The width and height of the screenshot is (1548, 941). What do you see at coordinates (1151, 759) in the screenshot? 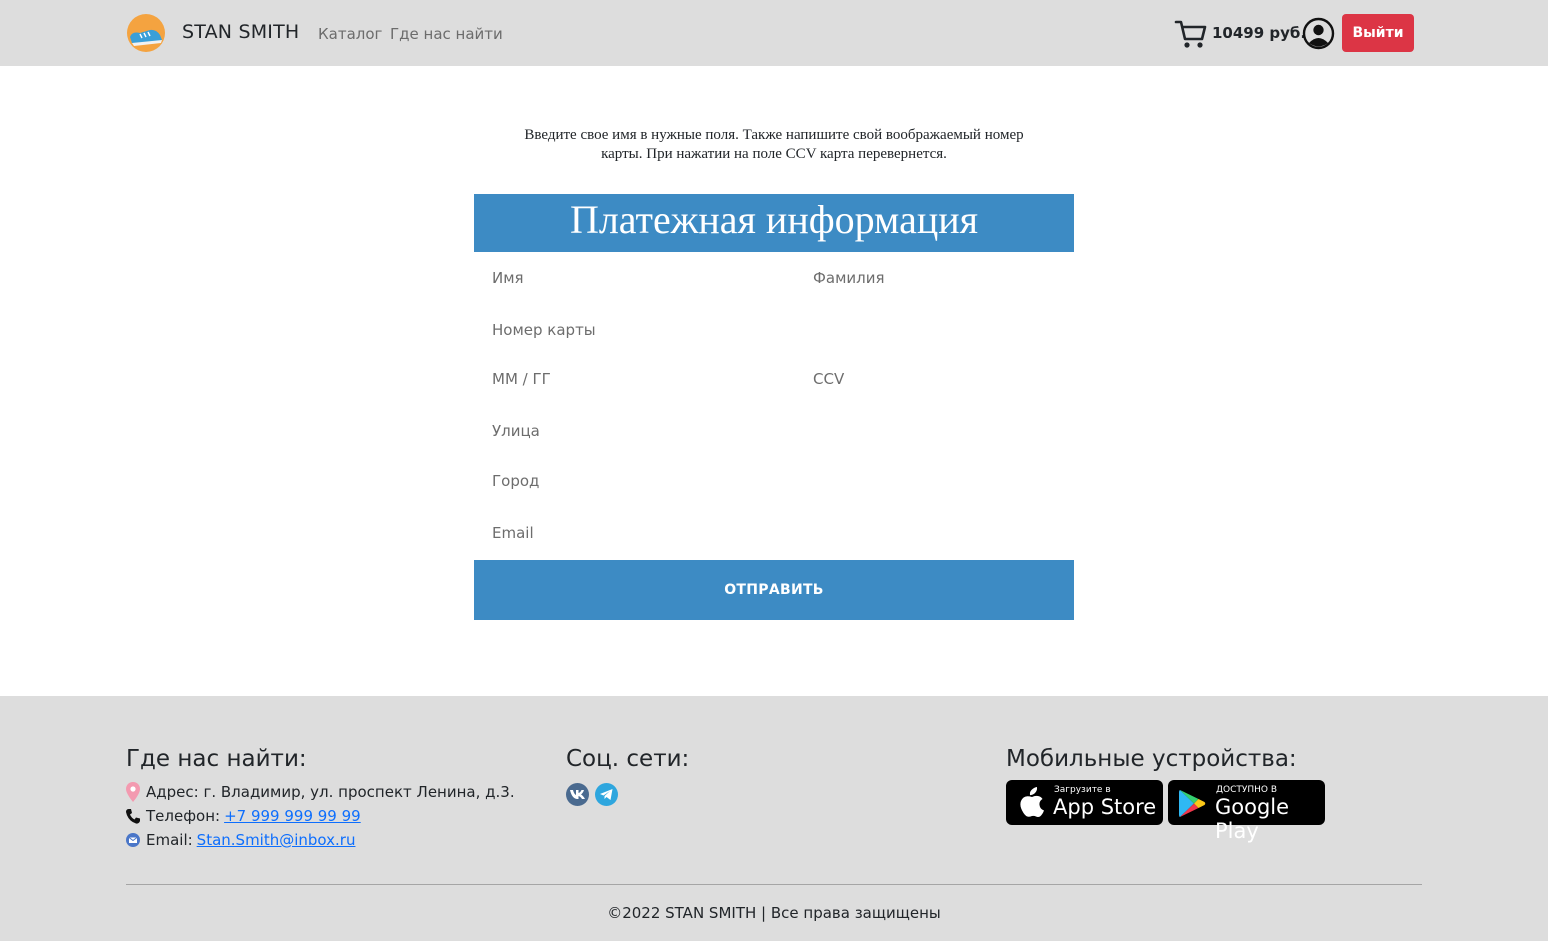
I see `mobile-heading: Мобильные устройства:` at bounding box center [1151, 759].